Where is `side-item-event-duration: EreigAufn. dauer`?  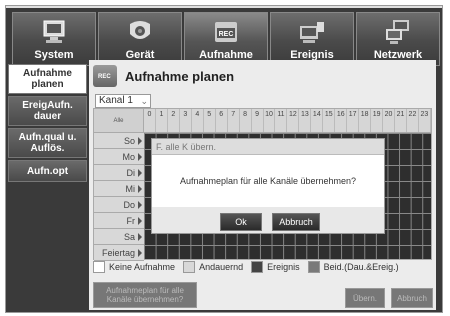 side-item-event-duration: EreigAufn. dauer is located at coordinates (47, 111).